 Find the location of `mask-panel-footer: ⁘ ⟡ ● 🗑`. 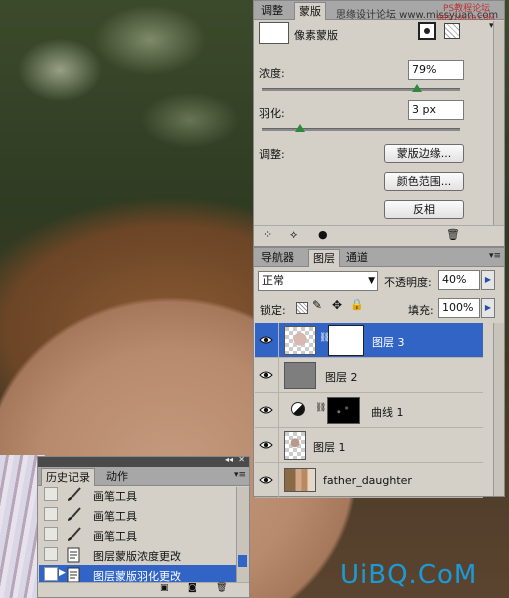

mask-panel-footer: ⁘ ⟡ ● 🗑 is located at coordinates (379, 235).